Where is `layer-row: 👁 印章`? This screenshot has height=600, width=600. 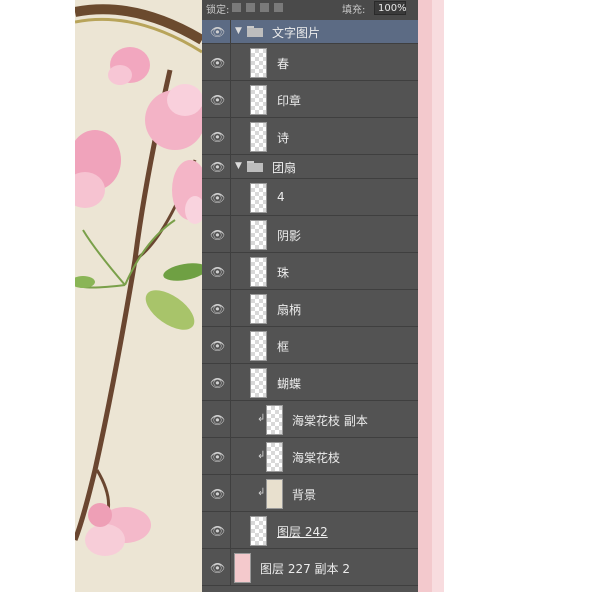 layer-row: 👁 印章 is located at coordinates (310, 99).